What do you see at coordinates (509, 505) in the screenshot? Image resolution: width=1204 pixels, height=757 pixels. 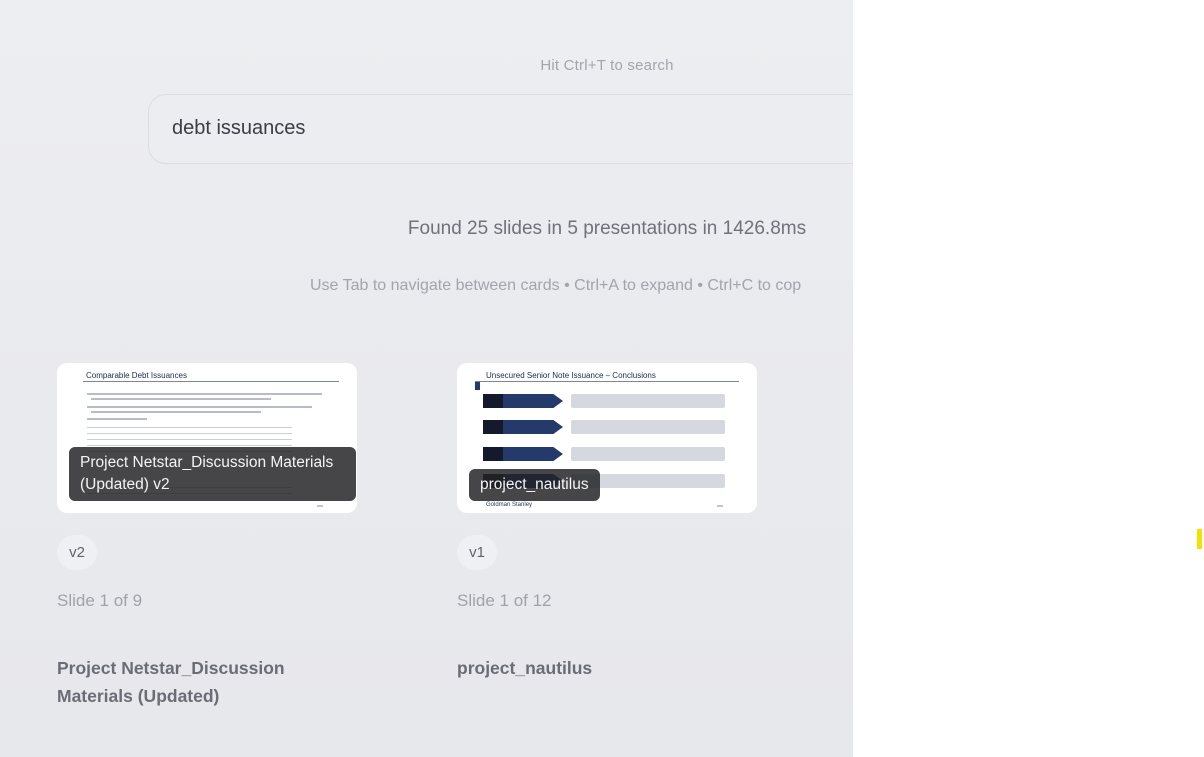 I see `thumbnail-footer: Goldman Stanley` at bounding box center [509, 505].